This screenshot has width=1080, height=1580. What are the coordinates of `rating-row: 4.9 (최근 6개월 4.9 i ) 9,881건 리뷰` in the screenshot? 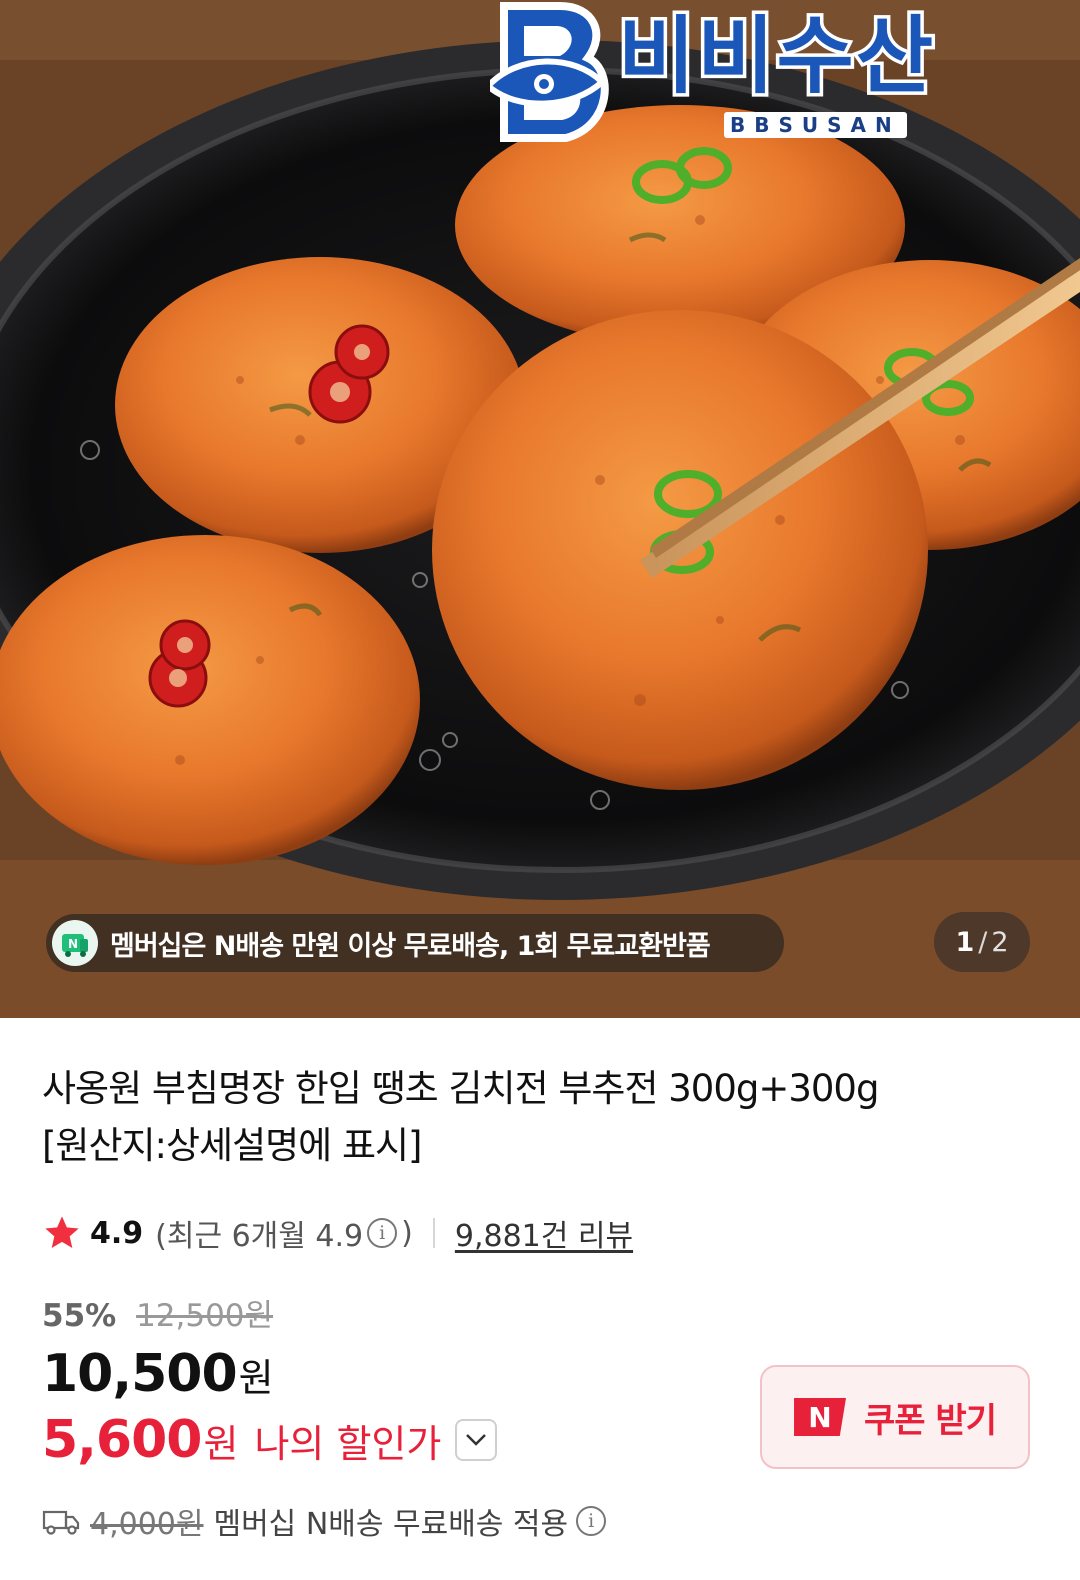 It's located at (337, 1233).